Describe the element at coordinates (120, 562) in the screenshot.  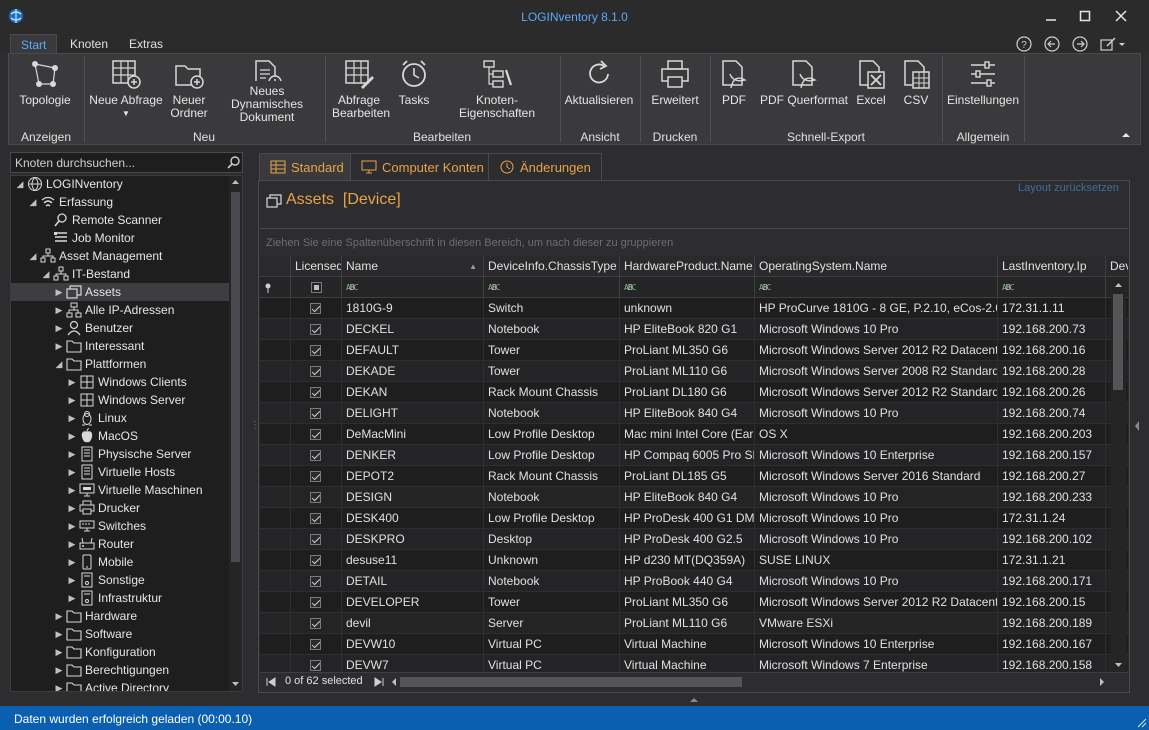
I see `tree-item-mobile: ▶ Mobile` at that location.